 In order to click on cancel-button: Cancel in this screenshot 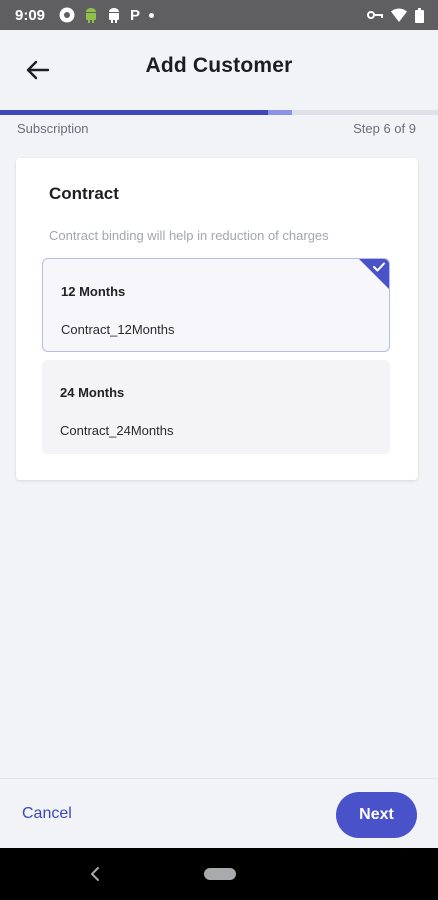, I will do `click(47, 814)`.